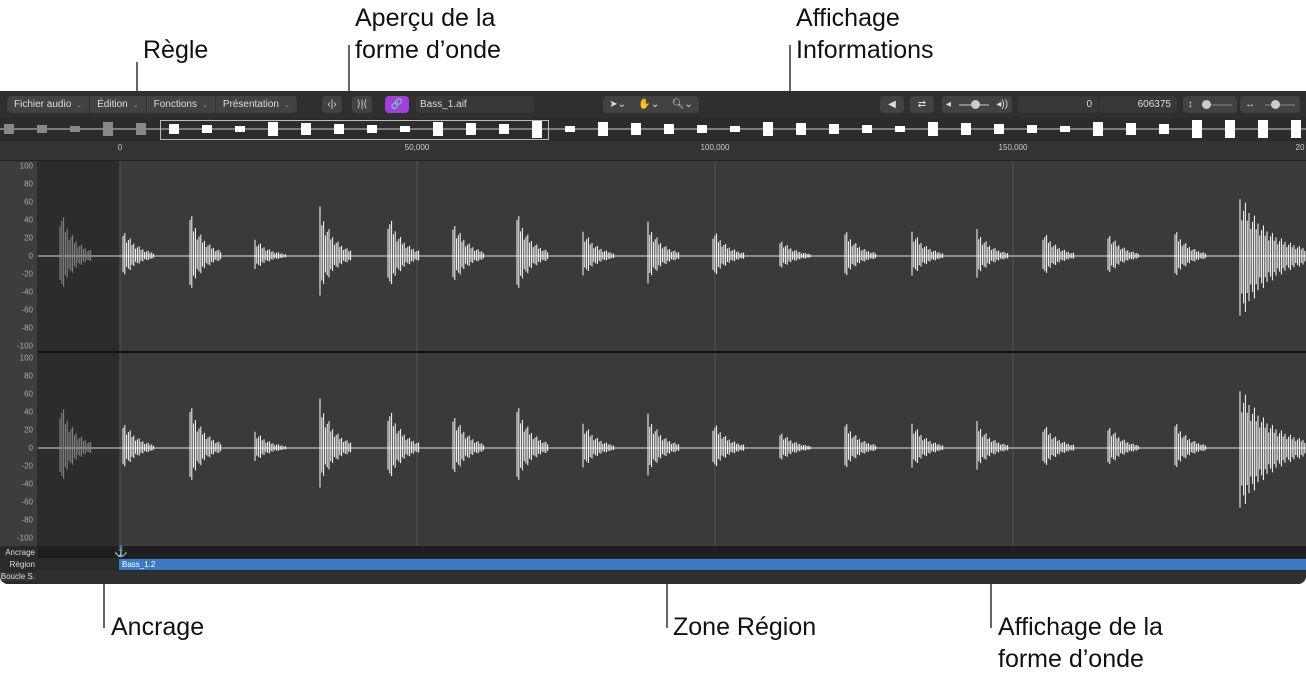 Image resolution: width=1306 pixels, height=686 pixels. What do you see at coordinates (250, 104) in the screenshot?
I see `menu-label: Présentation` at bounding box center [250, 104].